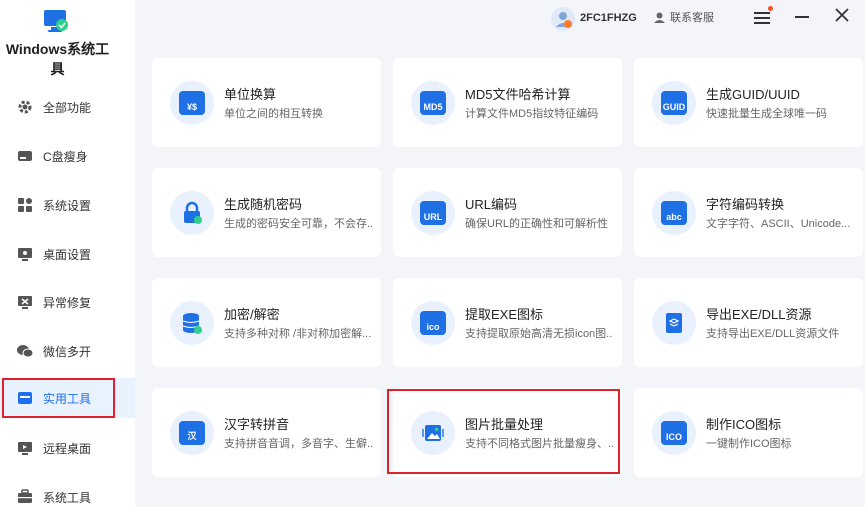  Describe the element at coordinates (763, 18) in the screenshot. I see `menu-icon` at that location.